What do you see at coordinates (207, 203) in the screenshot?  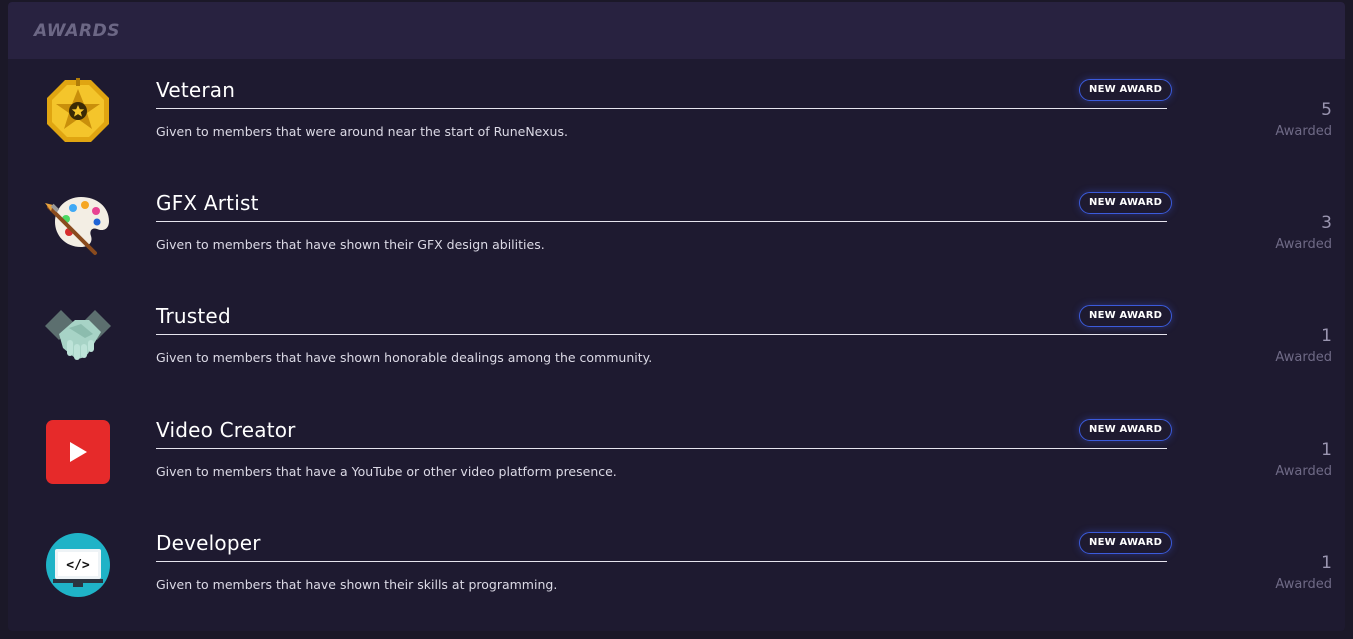 I see `award-title: GFX Artist` at bounding box center [207, 203].